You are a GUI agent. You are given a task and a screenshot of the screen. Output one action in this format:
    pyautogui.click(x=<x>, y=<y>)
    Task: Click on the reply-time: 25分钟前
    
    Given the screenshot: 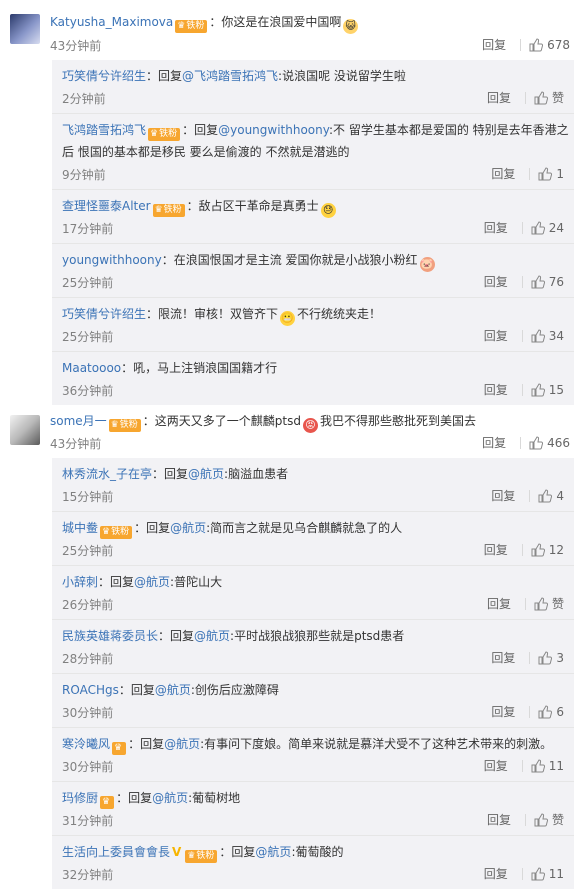 What is the action you would take?
    pyautogui.click(x=88, y=283)
    